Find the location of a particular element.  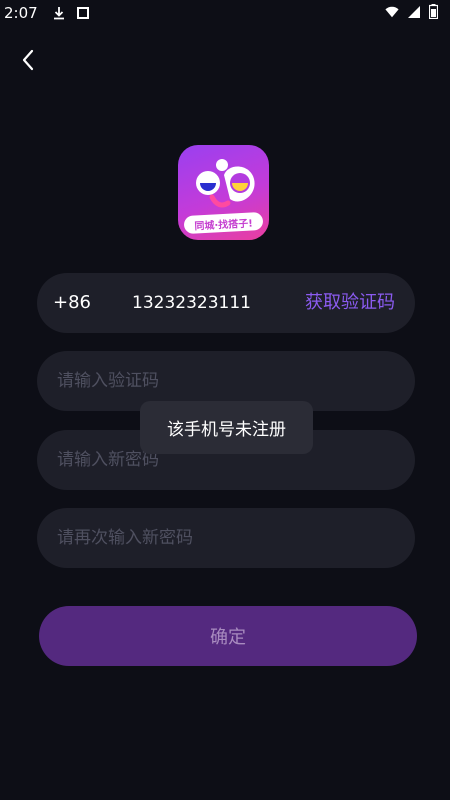

app-logo: 同城·找搭子! is located at coordinates (223, 192).